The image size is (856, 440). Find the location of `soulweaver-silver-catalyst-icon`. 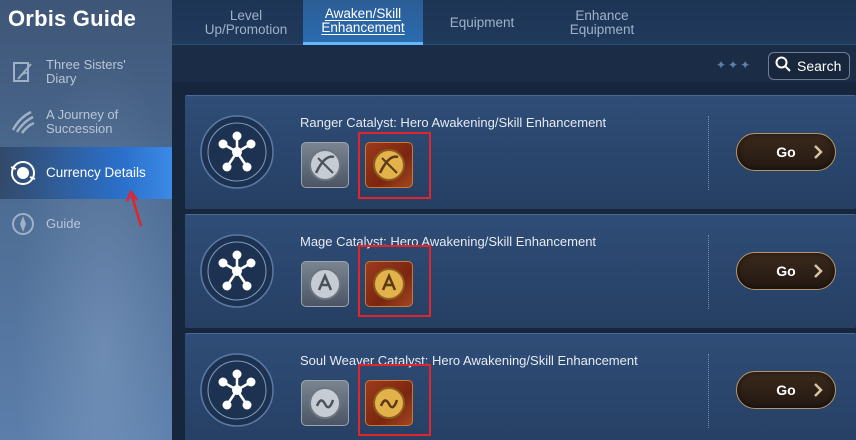

soulweaver-silver-catalyst-icon is located at coordinates (325, 403).